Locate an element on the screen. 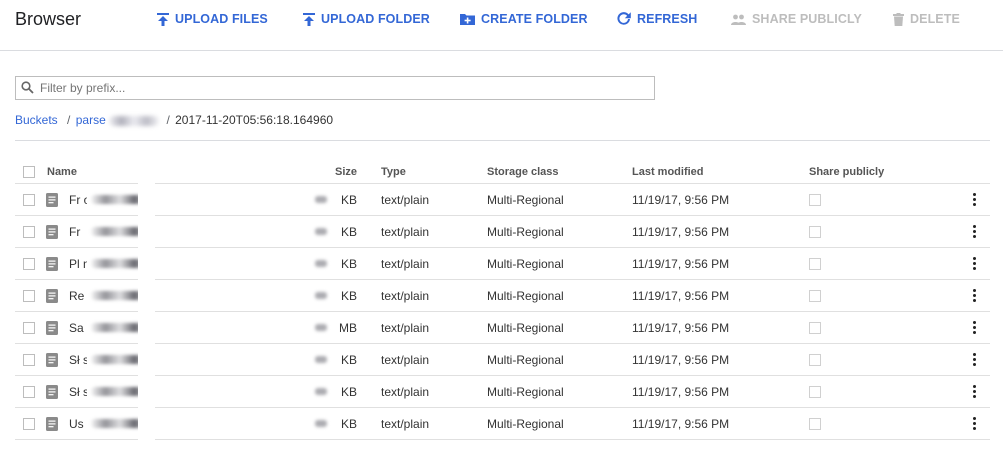 The image size is (1003, 456). divider is located at coordinates (502, 140).